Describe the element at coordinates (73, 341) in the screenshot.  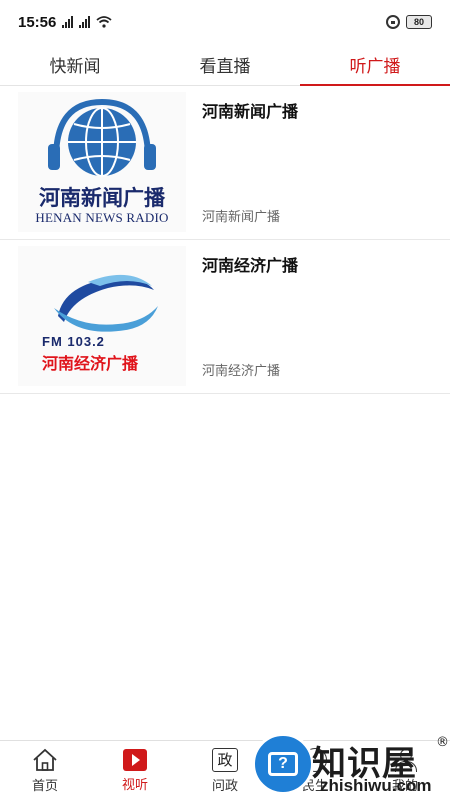
I see `logo-frequency: FM 103.2` at that location.